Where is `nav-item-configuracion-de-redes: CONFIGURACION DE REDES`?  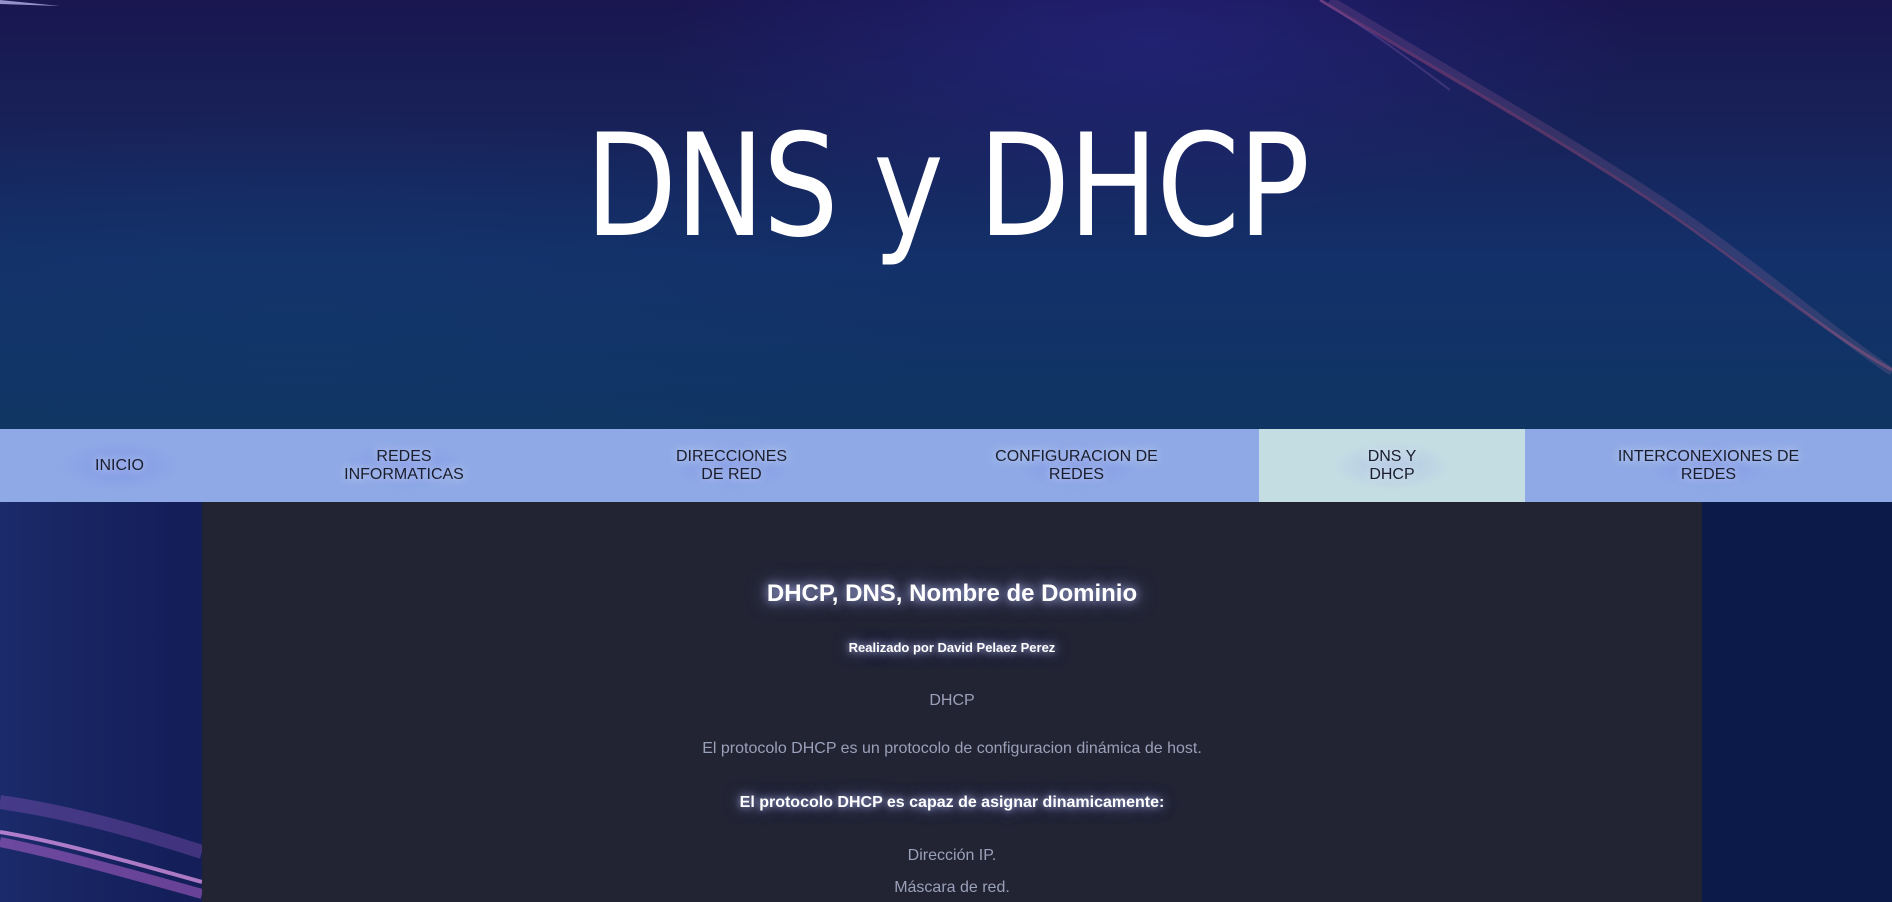
nav-item-configuracion-de-redes: CONFIGURACION DE REDES is located at coordinates (1076, 465).